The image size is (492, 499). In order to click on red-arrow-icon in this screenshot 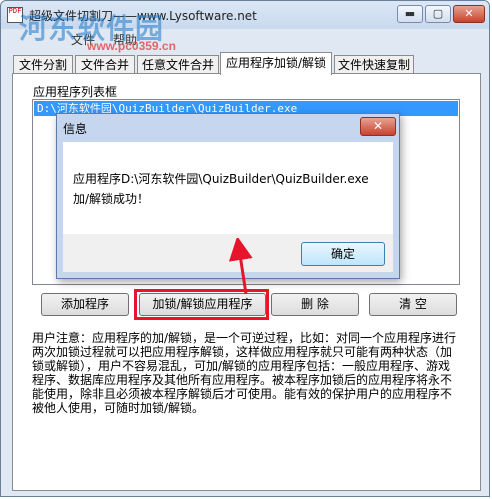, I will do `click(240, 266)`.